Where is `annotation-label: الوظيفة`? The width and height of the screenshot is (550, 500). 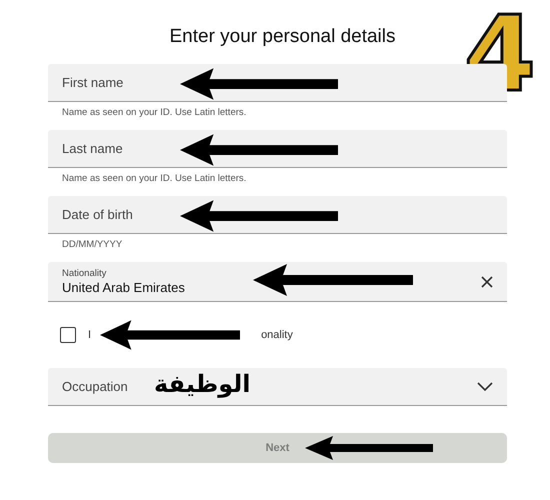
annotation-label: الوظيفة is located at coordinates (202, 384).